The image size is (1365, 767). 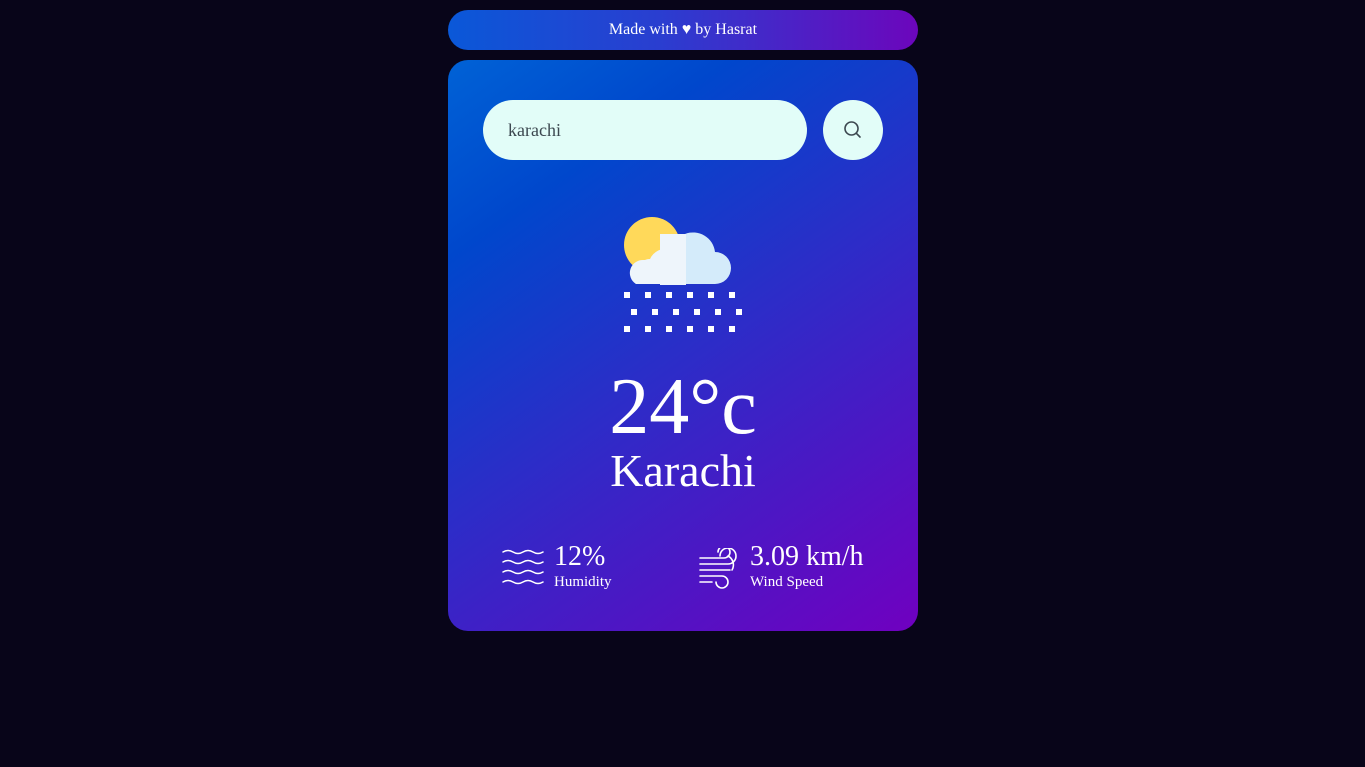 What do you see at coordinates (718, 568) in the screenshot?
I see `wind-icon` at bounding box center [718, 568].